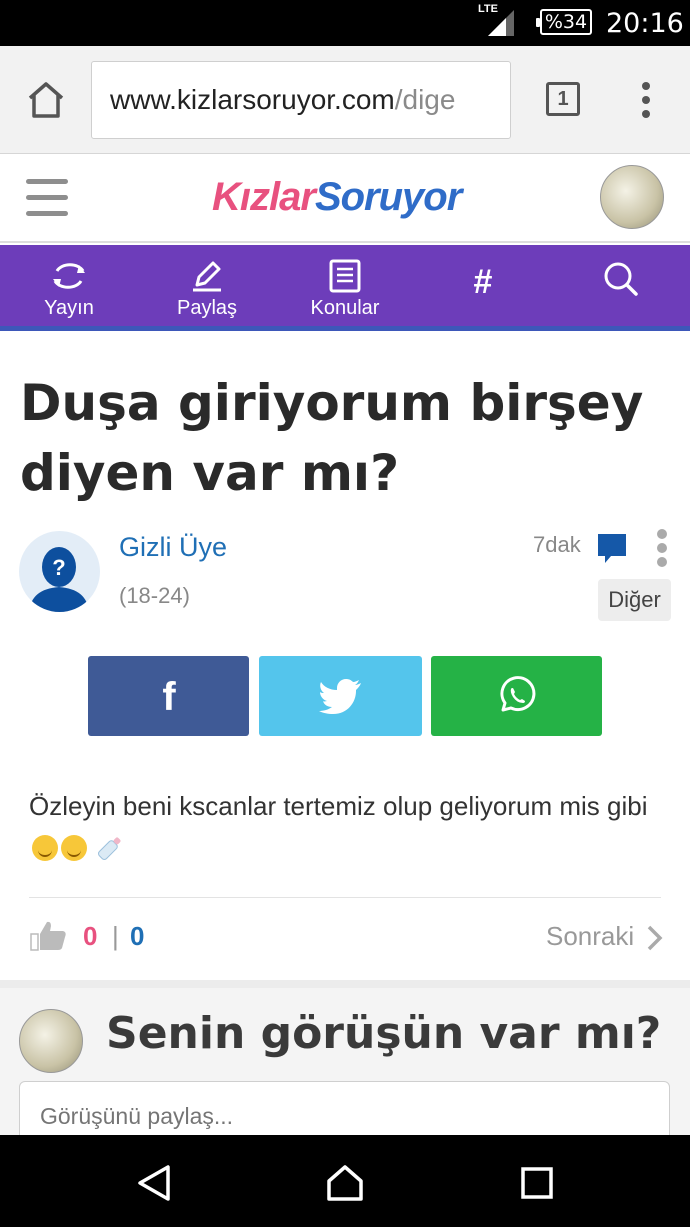  I want to click on browser-toolbar: www.kizlarsoruyor.com/dige 1, so click(345, 100).